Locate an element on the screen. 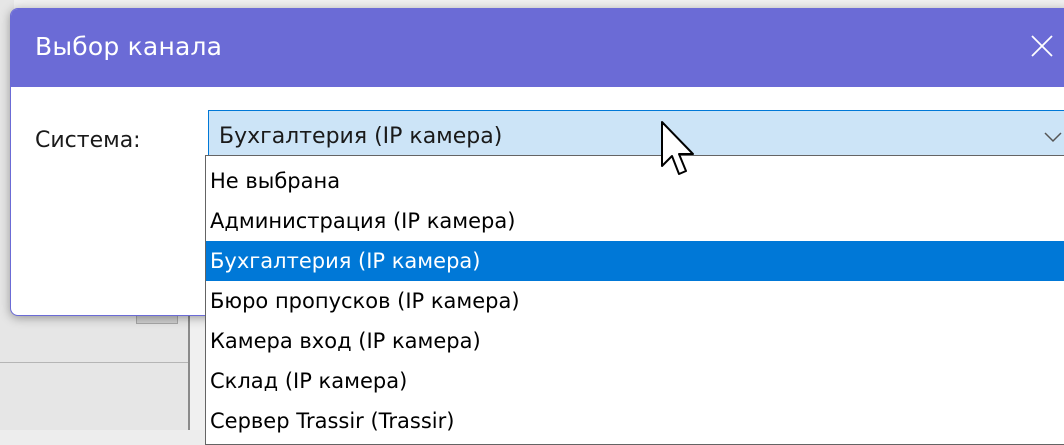  close-button is located at coordinates (1041, 46).